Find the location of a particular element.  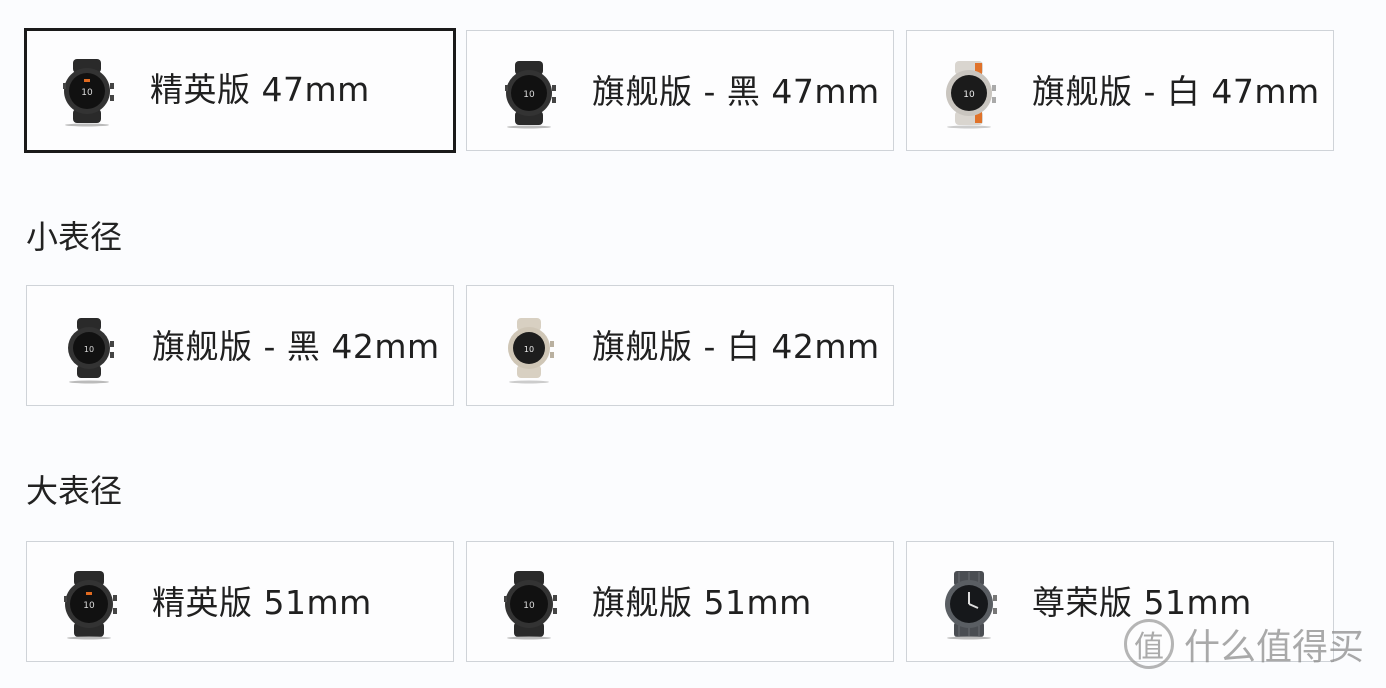

option-card-flagship-51mm: 10 旗舰版 51mm is located at coordinates (680, 601).